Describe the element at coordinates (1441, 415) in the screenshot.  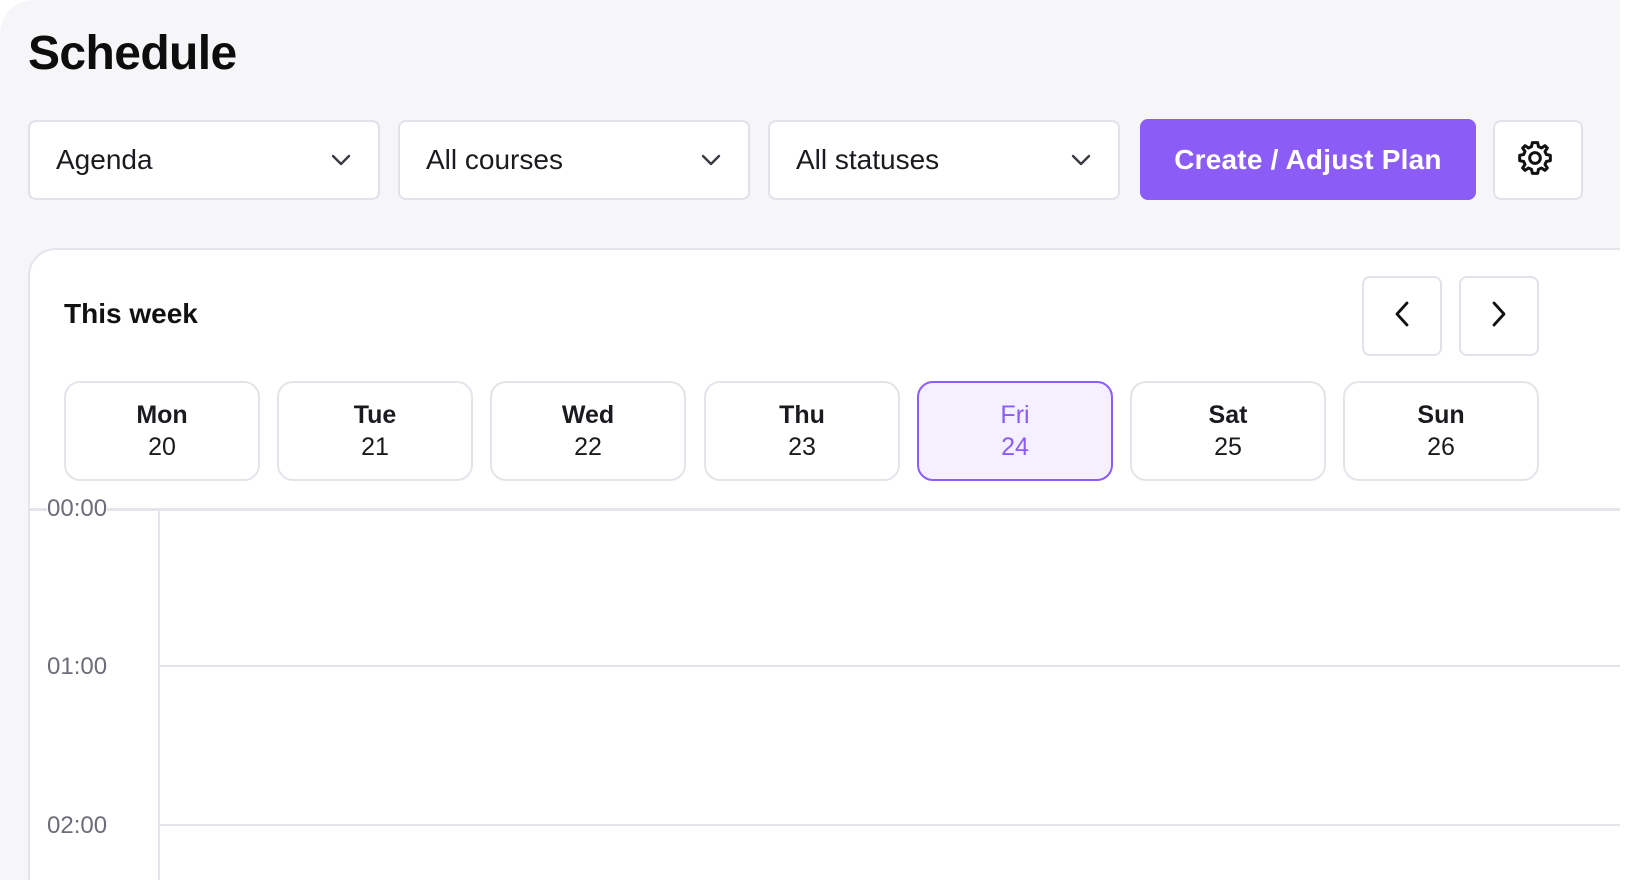
I see `day-name: Sun` at that location.